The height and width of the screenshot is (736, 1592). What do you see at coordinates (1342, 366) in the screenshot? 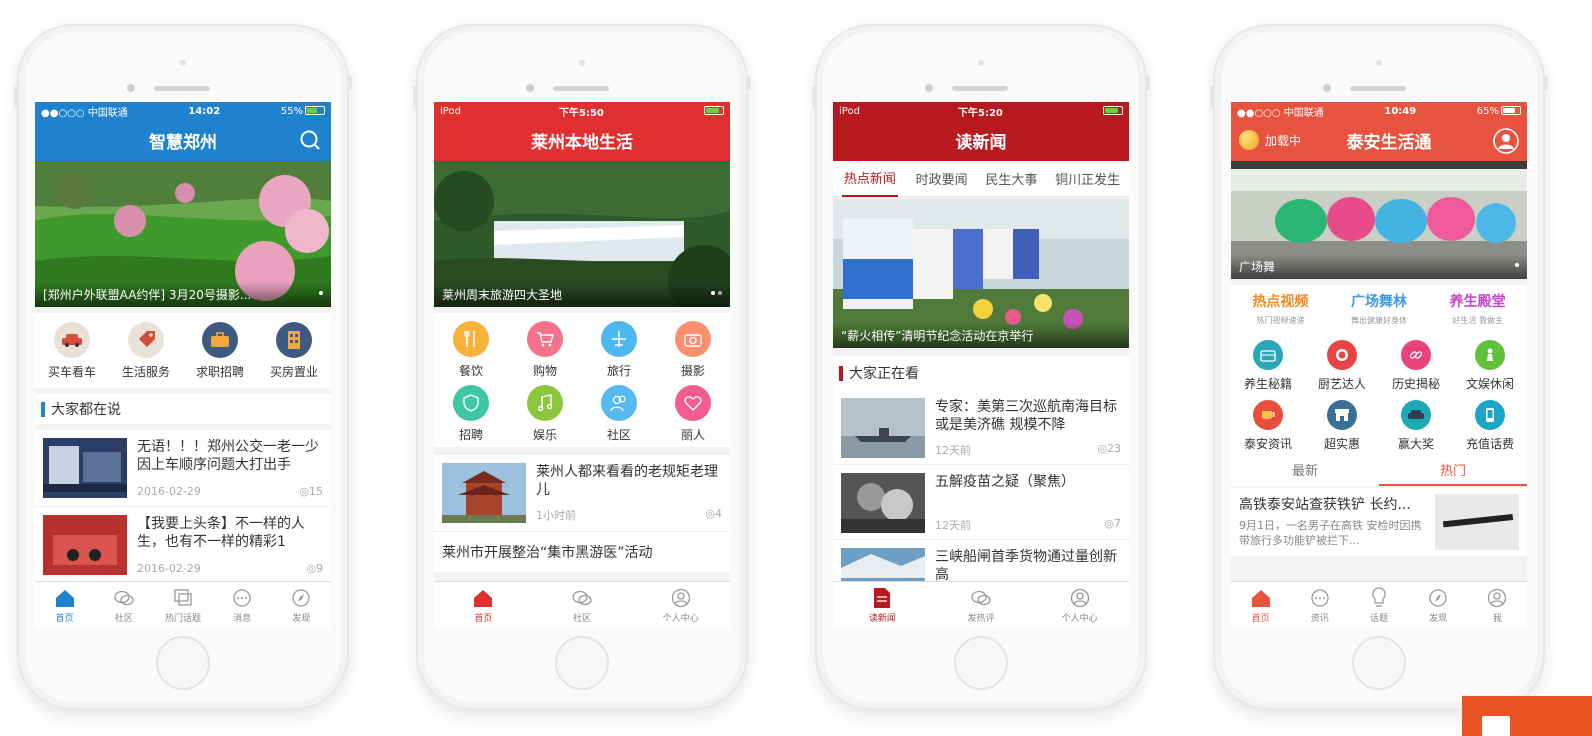
I see `service-cooking: 厨艺达人` at bounding box center [1342, 366].